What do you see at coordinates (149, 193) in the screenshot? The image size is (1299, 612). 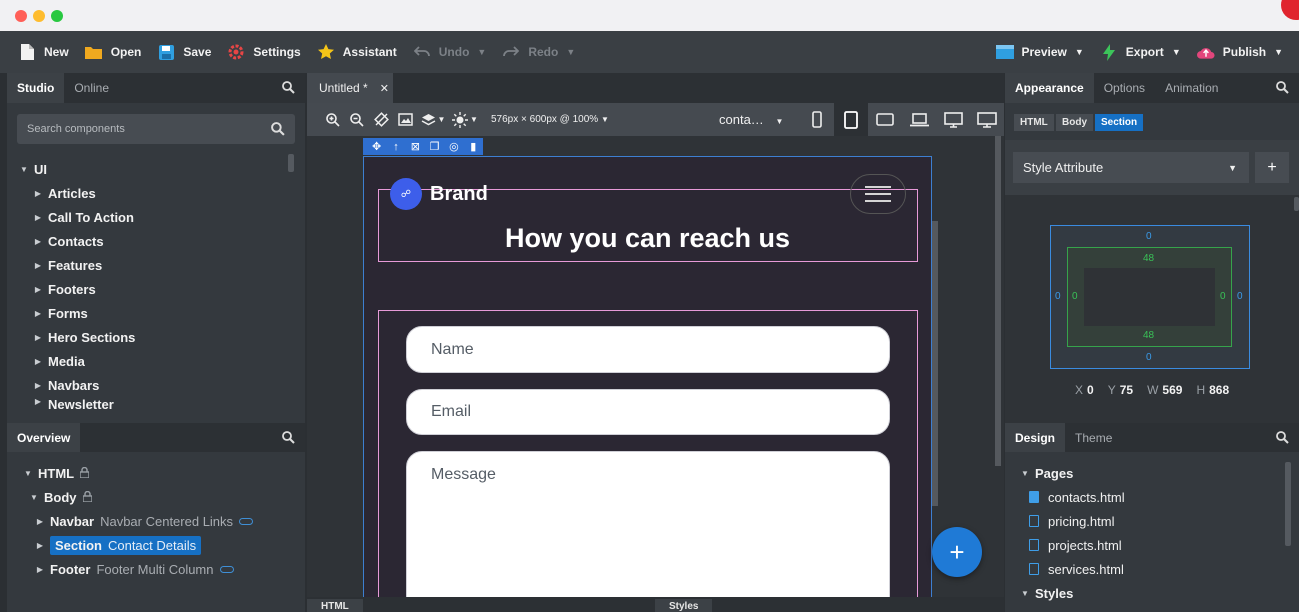 I see `tree-item-articles: ▶ Articles` at bounding box center [149, 193].